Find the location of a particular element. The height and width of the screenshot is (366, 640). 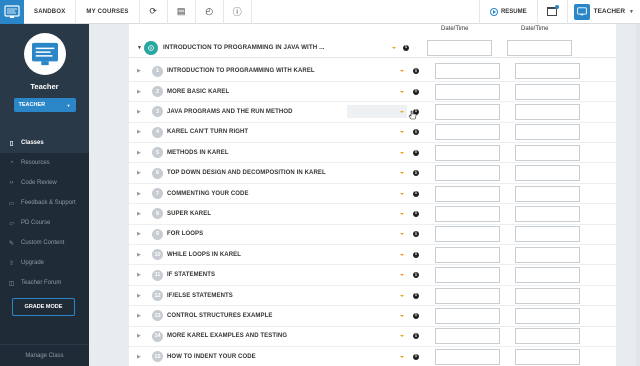

lesson-row: ▶ 9 FOR LOOPS i is located at coordinates (372, 235).